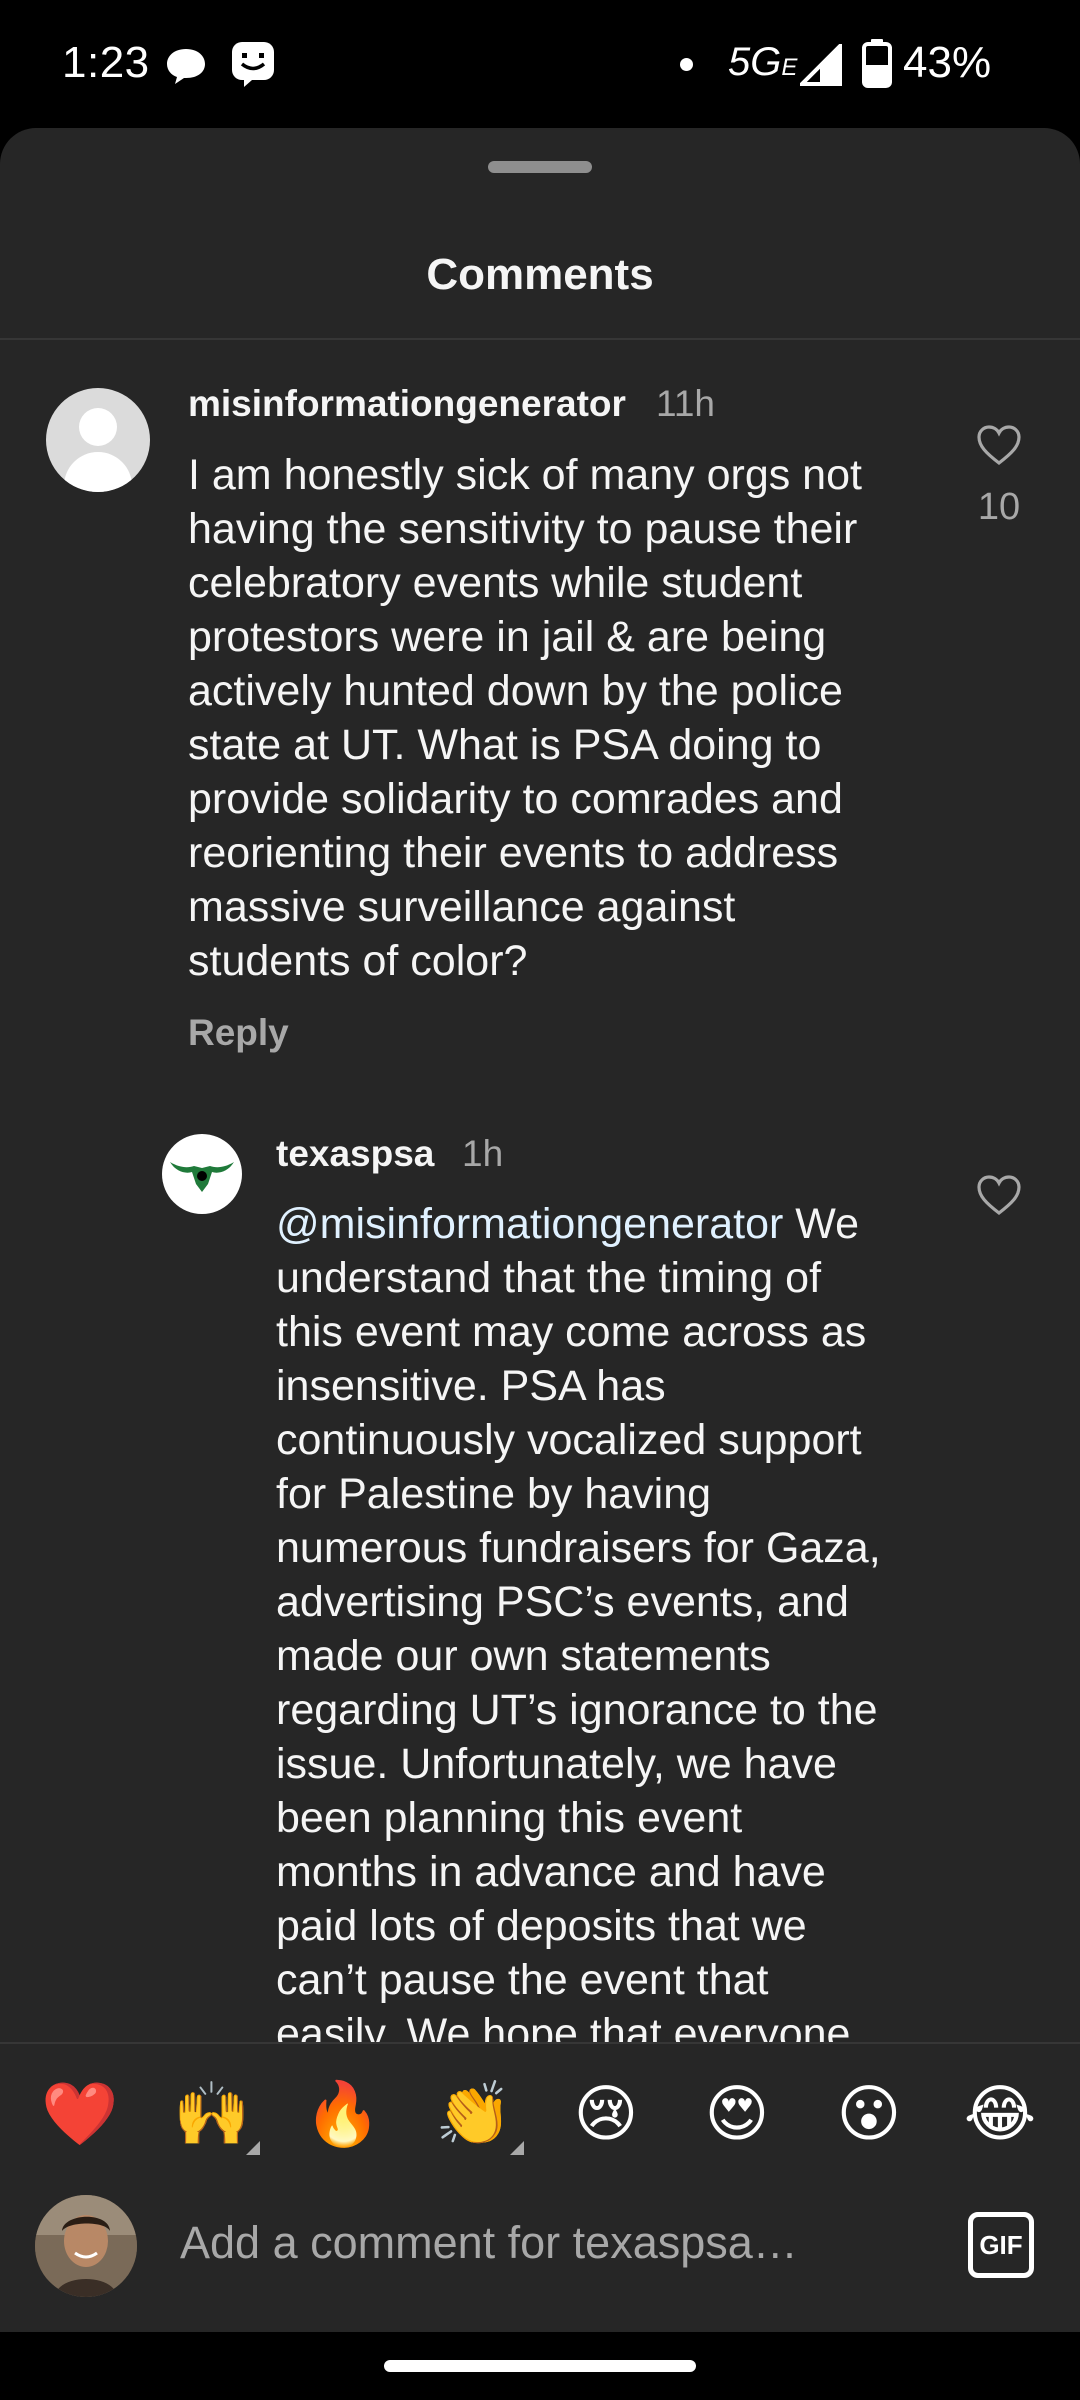  I want to click on emoji-heart-eyes: 😍, so click(737, 2115).